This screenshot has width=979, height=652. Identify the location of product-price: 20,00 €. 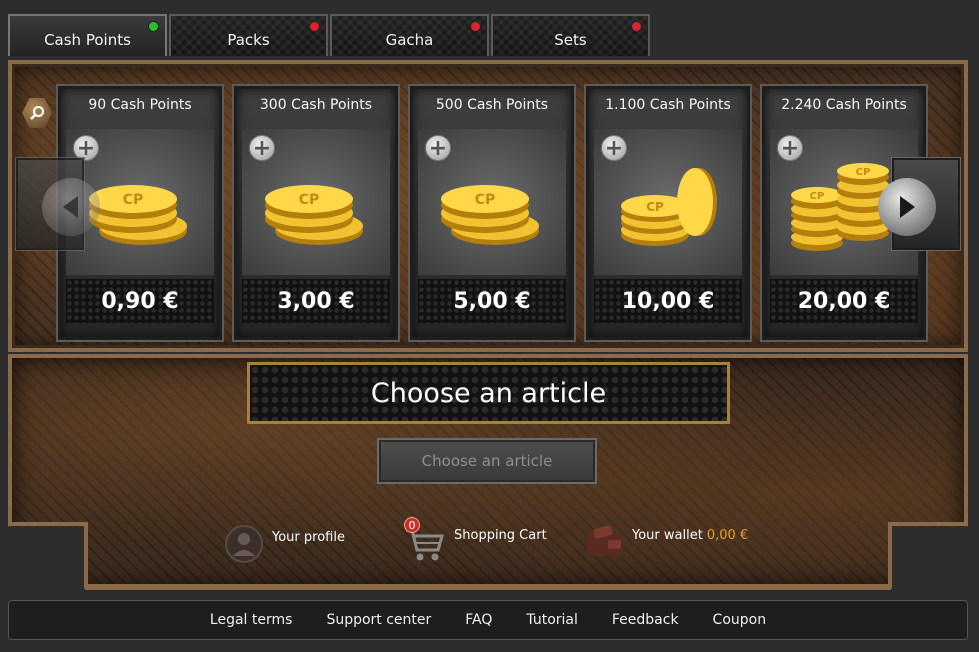
(844, 301).